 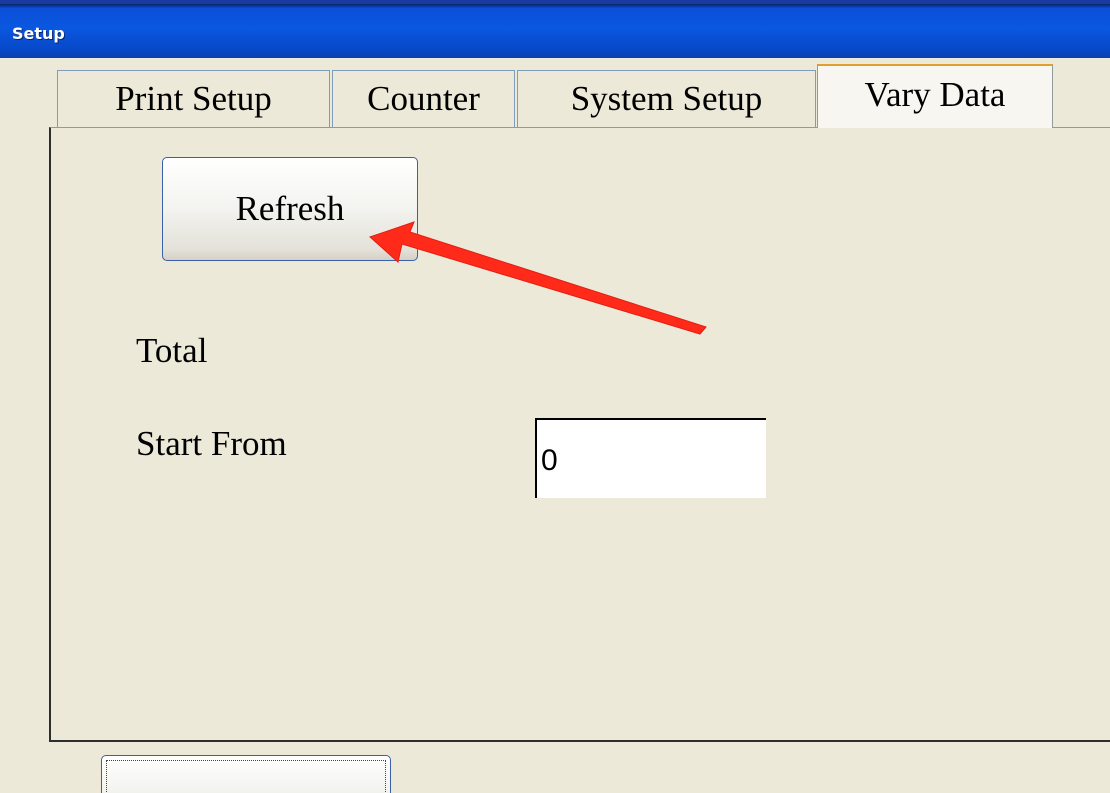 I want to click on tab-counter: Counter, so click(x=423, y=99).